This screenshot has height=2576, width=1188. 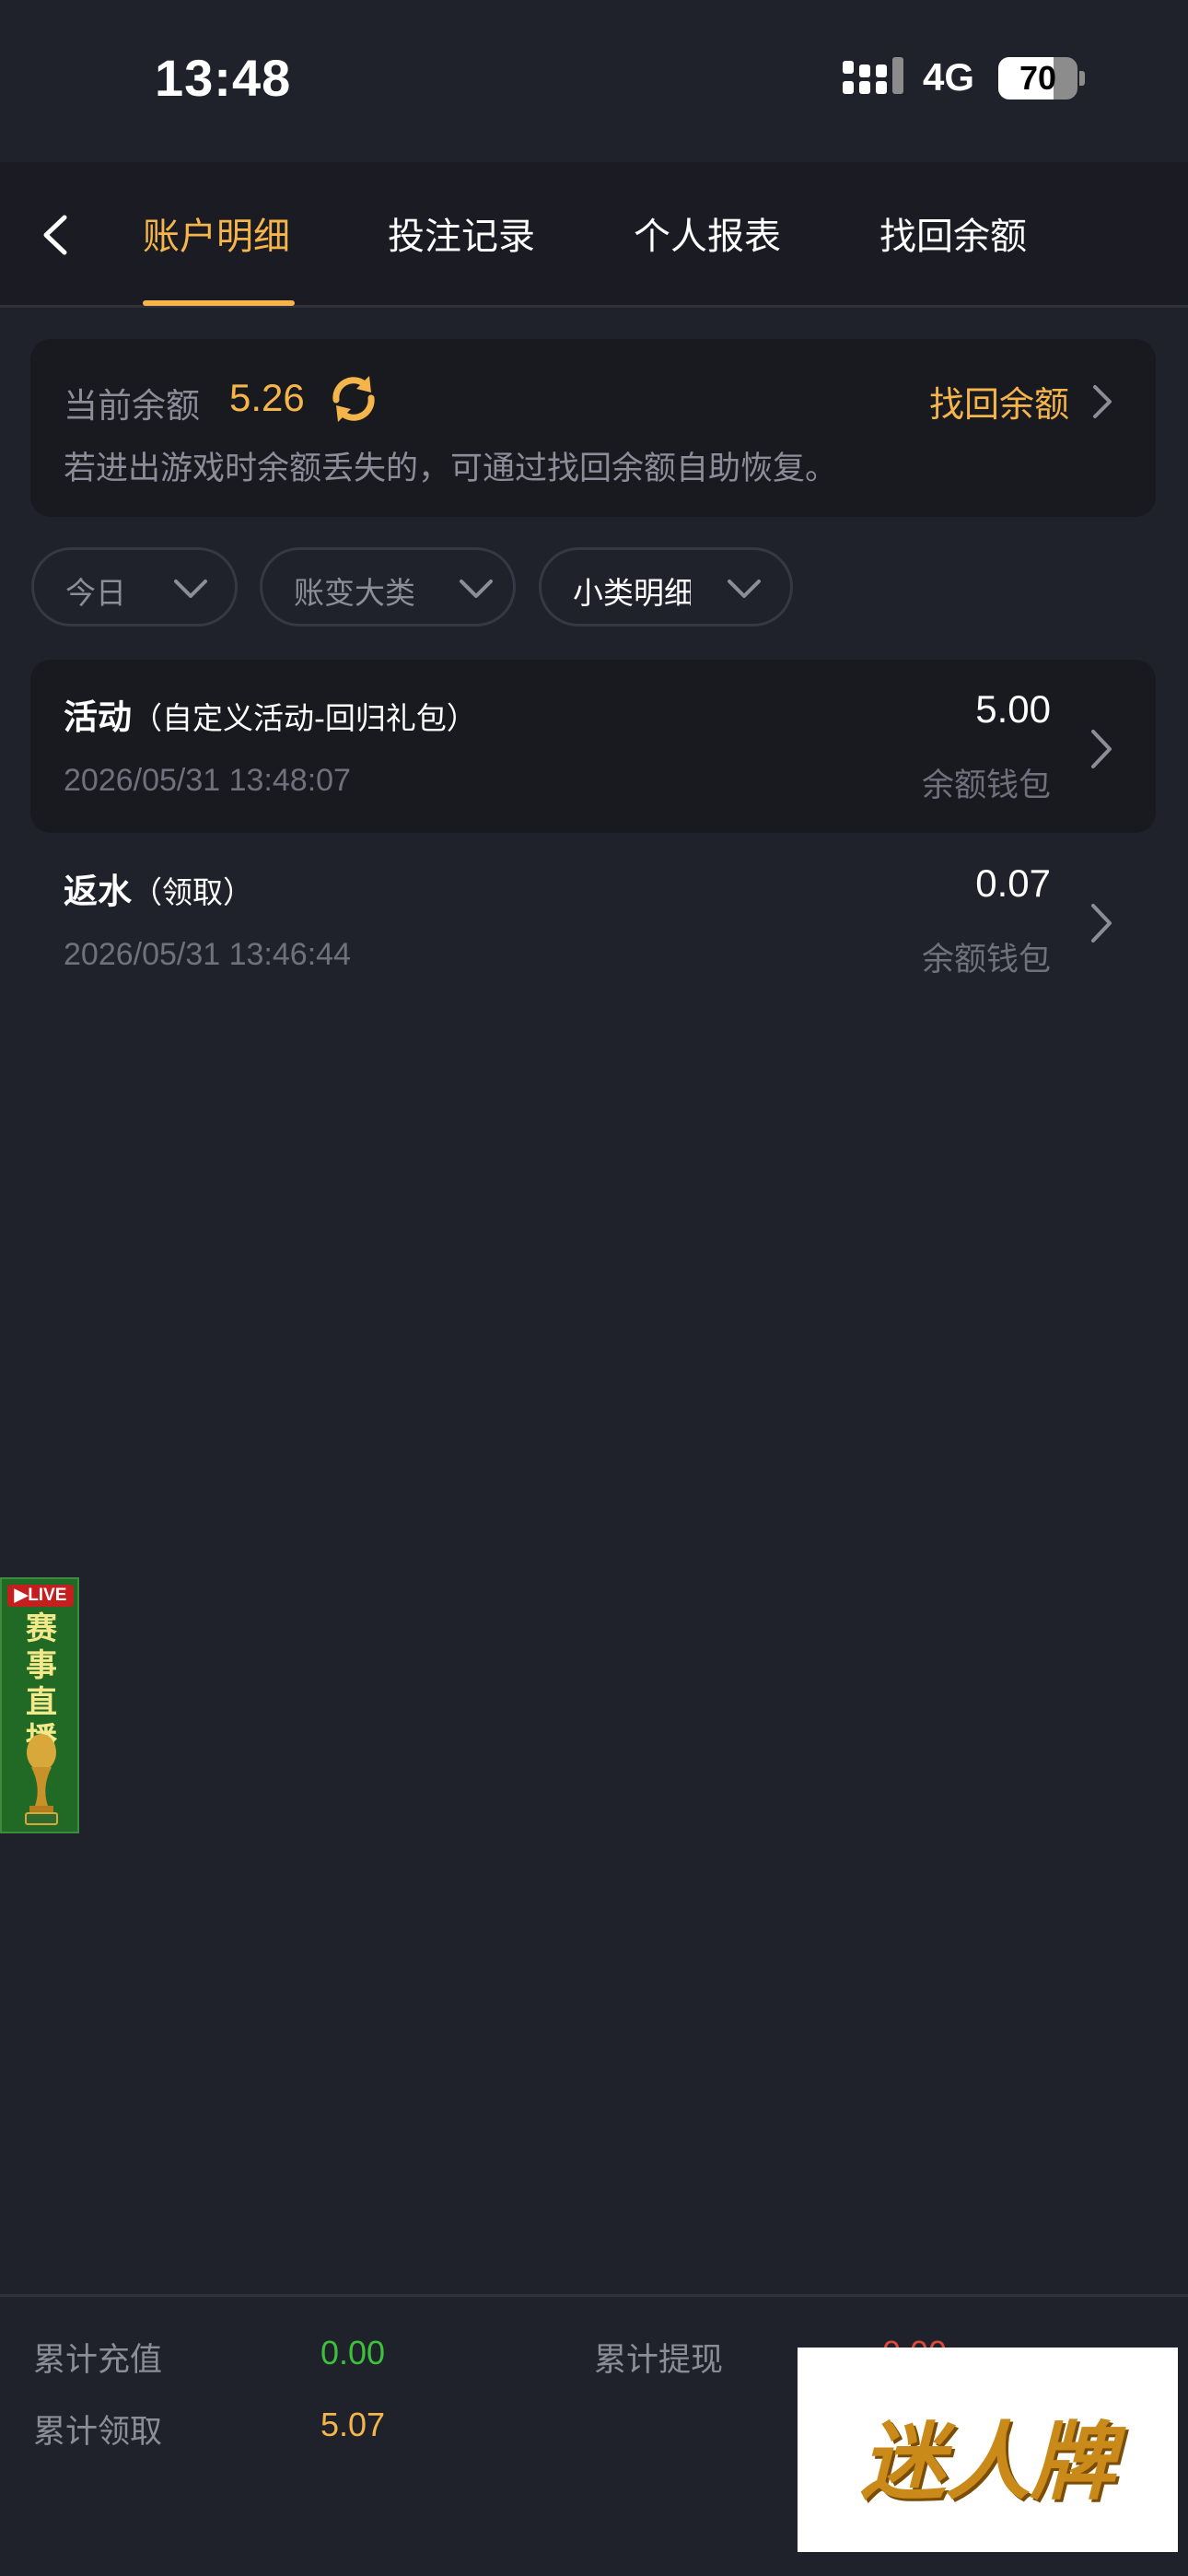 What do you see at coordinates (707, 233) in the screenshot?
I see `tab-personal-report: 个人报表` at bounding box center [707, 233].